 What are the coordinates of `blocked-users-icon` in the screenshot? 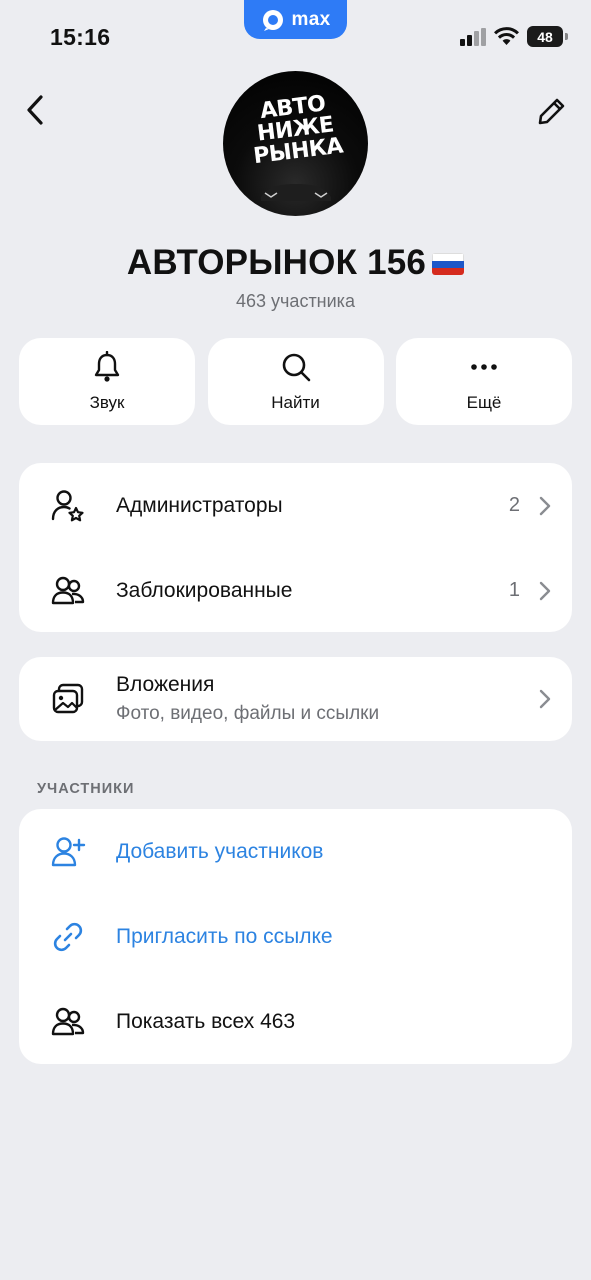 It's located at (68, 591).